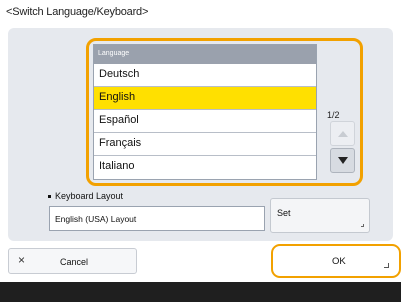 The width and height of the screenshot is (401, 302). I want to click on ok-button: OK, so click(336, 261).